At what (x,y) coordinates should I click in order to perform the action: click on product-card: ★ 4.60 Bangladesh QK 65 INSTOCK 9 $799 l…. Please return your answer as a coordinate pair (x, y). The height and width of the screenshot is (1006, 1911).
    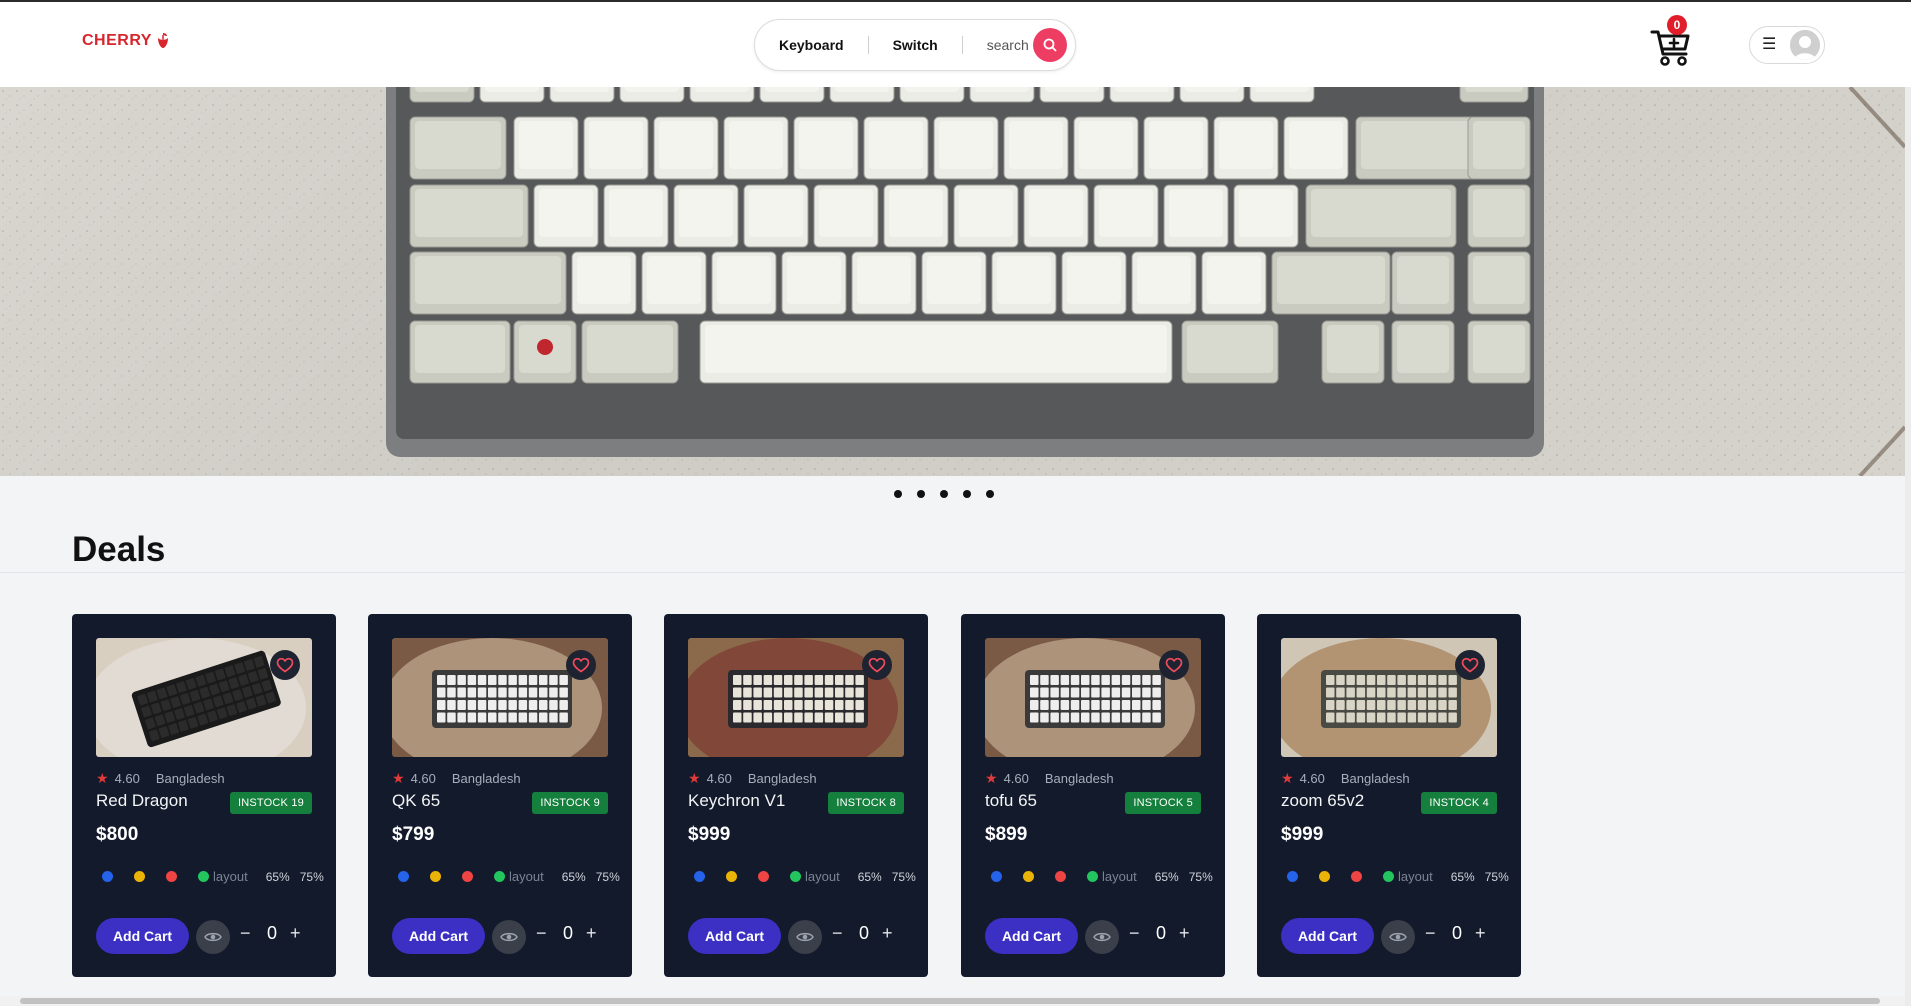
    Looking at the image, I should click on (500, 795).